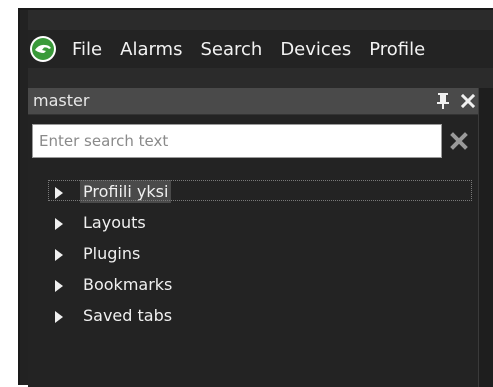 This screenshot has width=493, height=387. Describe the element at coordinates (315, 49) in the screenshot. I see `menu-devices: Devices` at that location.